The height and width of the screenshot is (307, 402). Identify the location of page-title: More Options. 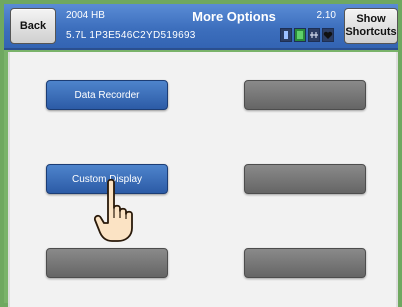
(234, 16).